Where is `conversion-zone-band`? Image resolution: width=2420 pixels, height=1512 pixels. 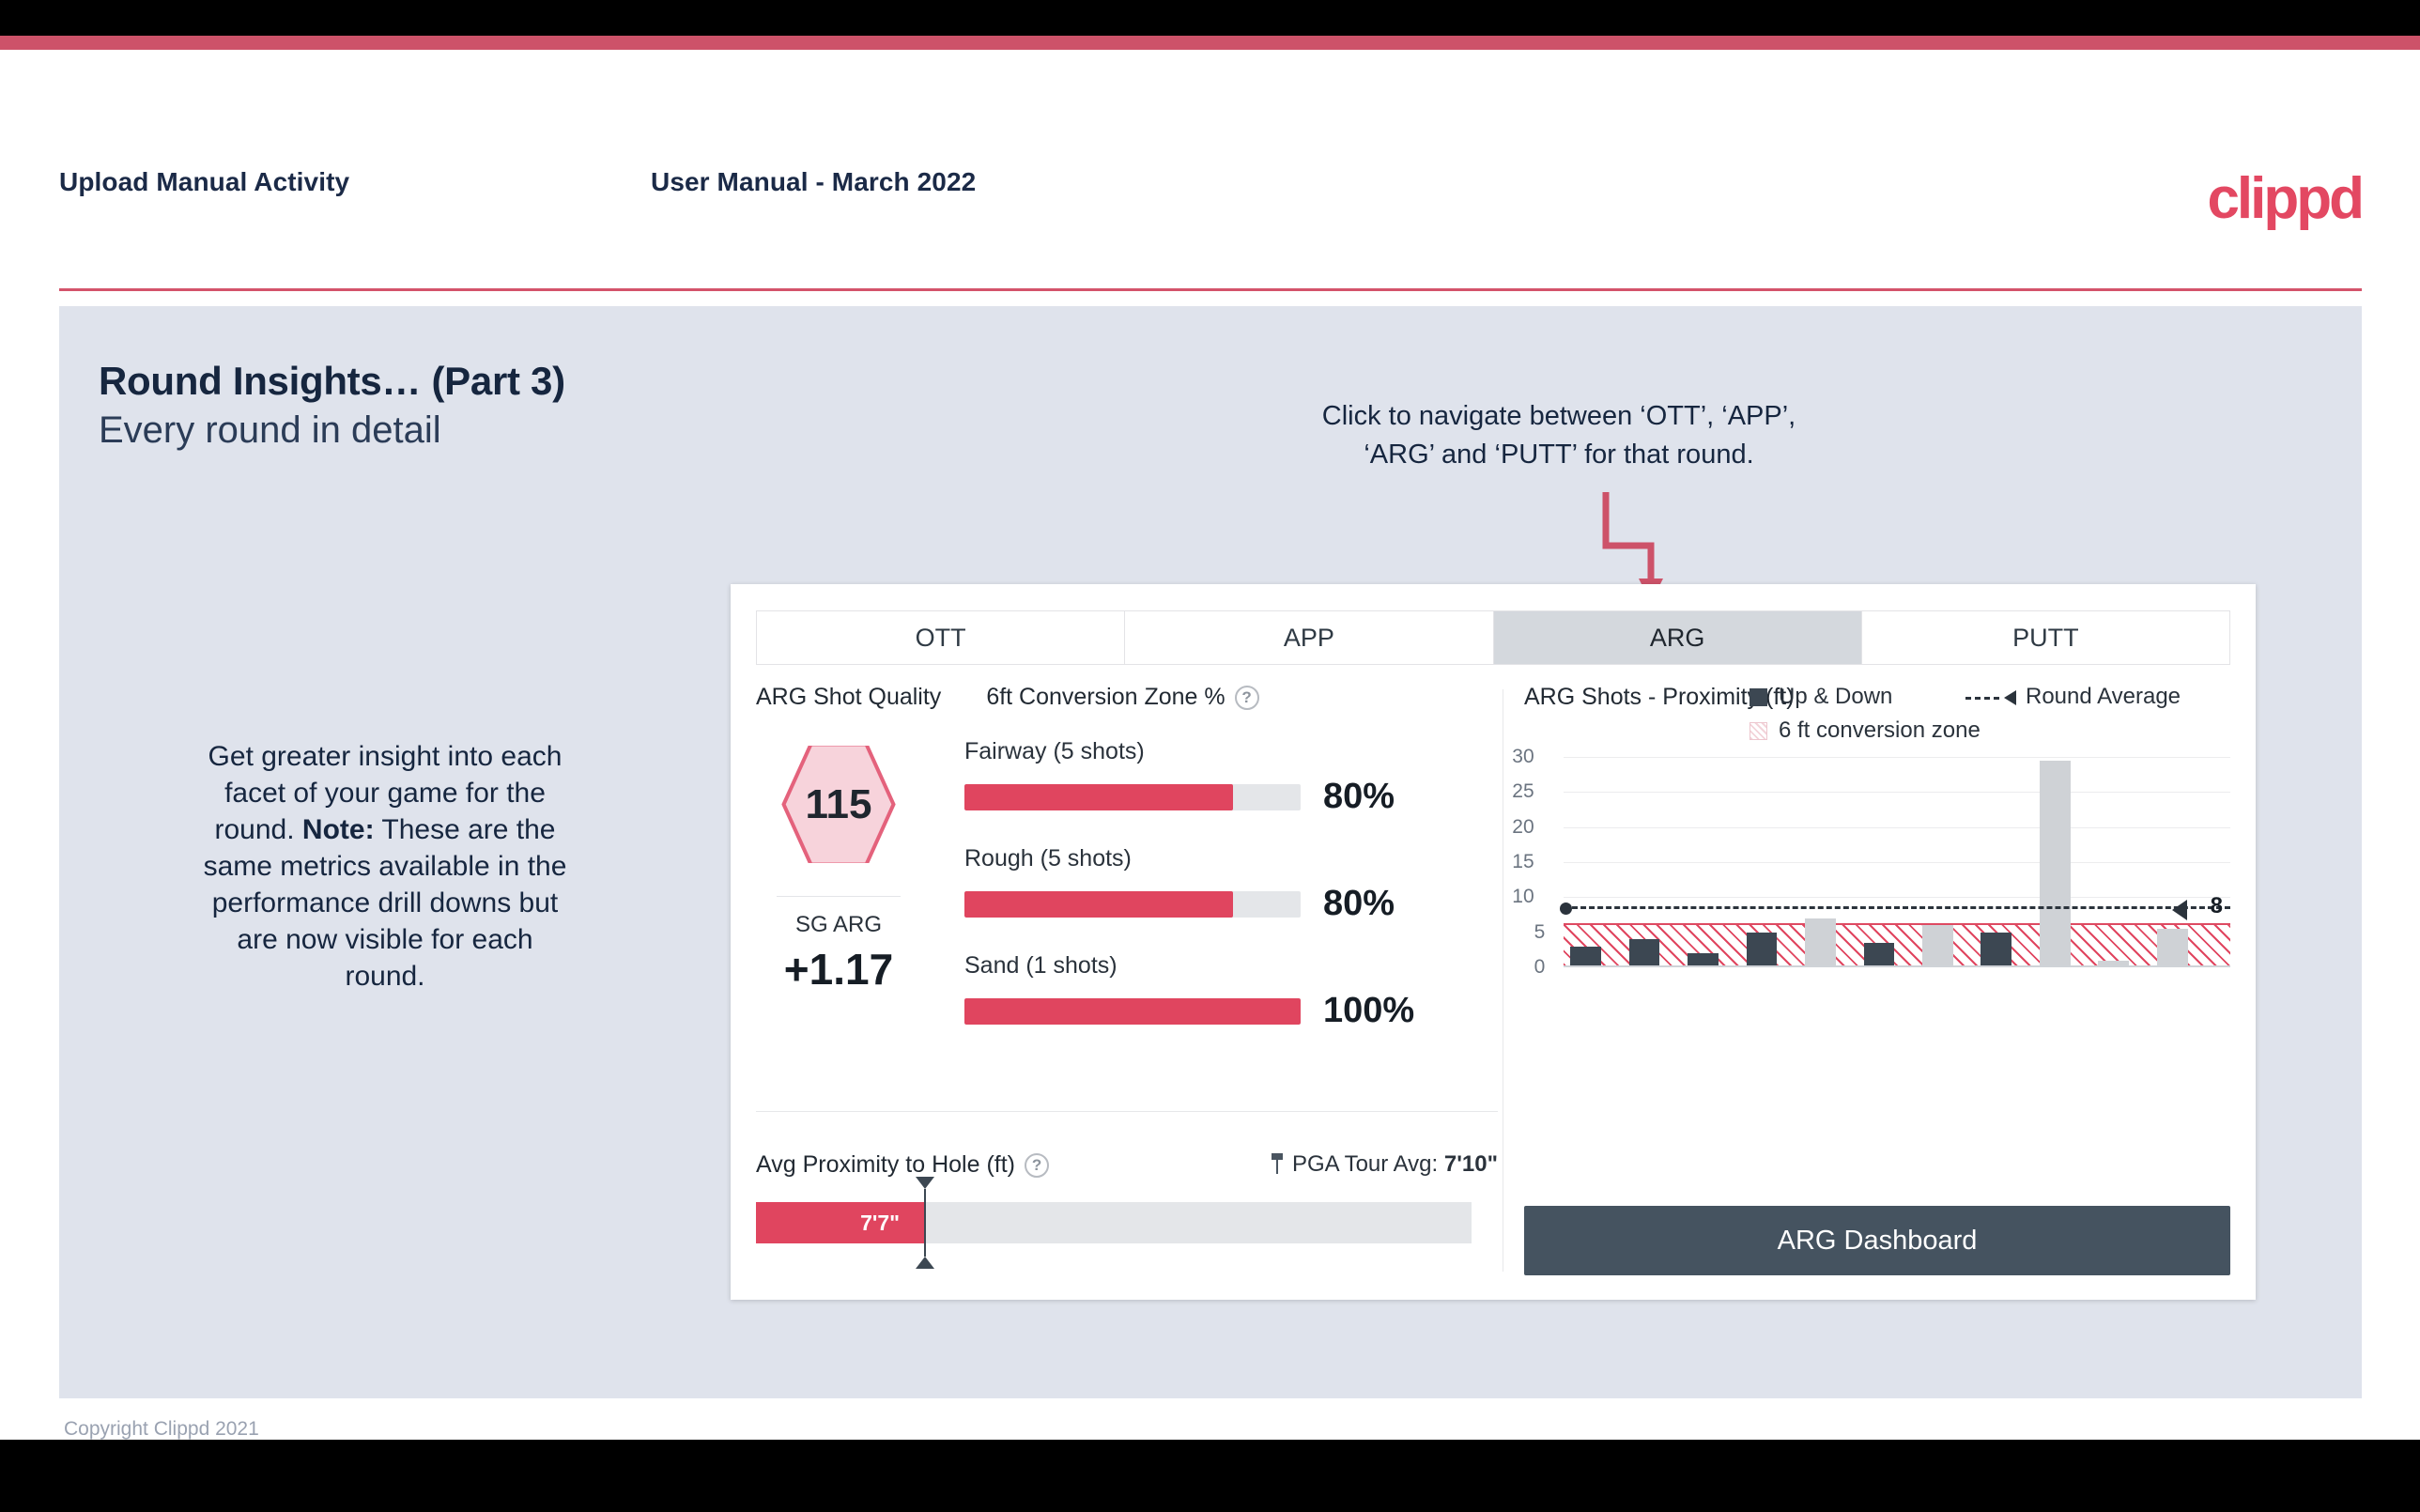 conversion-zone-band is located at coordinates (1897, 944).